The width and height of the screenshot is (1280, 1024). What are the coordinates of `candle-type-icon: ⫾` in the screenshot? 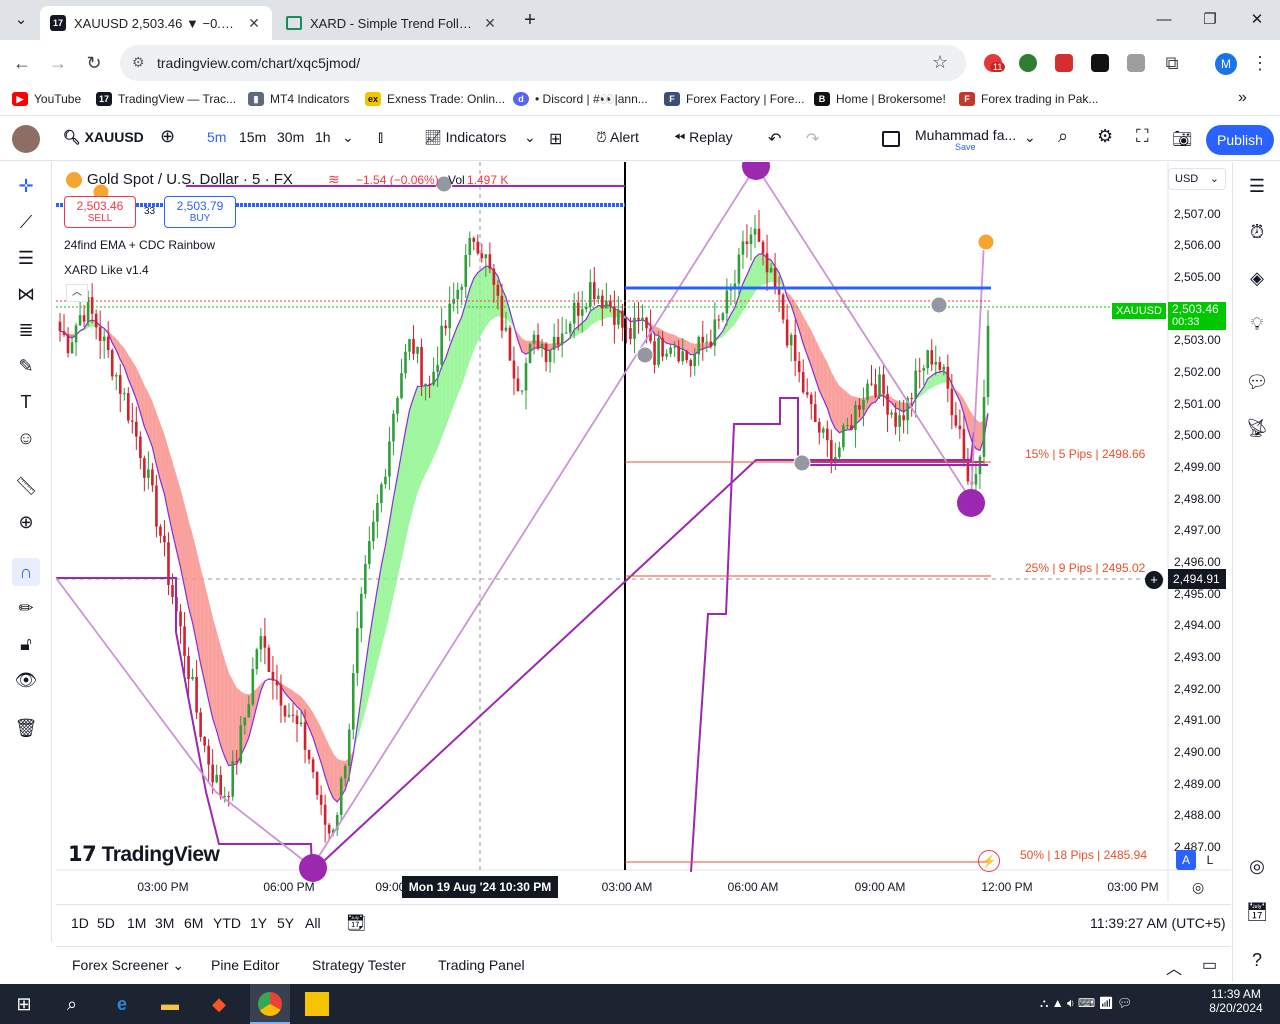 It's located at (380, 138).